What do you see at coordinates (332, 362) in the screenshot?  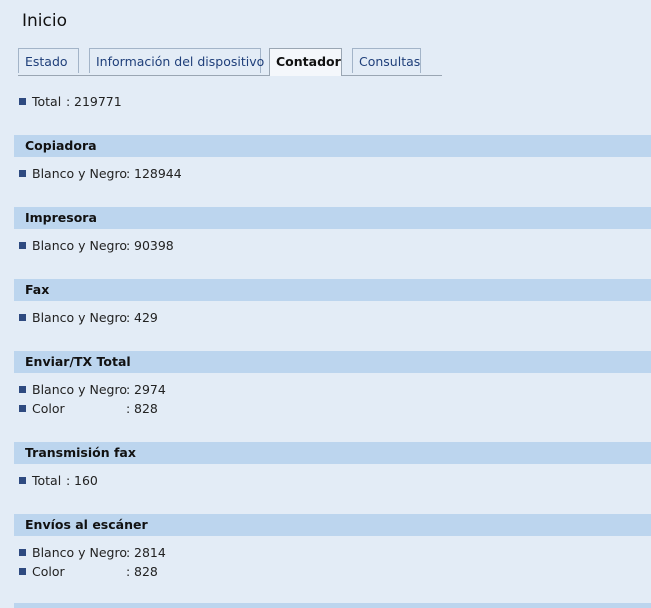 I see `section-header-enviar-tx-total: Enviar/TX Total` at bounding box center [332, 362].